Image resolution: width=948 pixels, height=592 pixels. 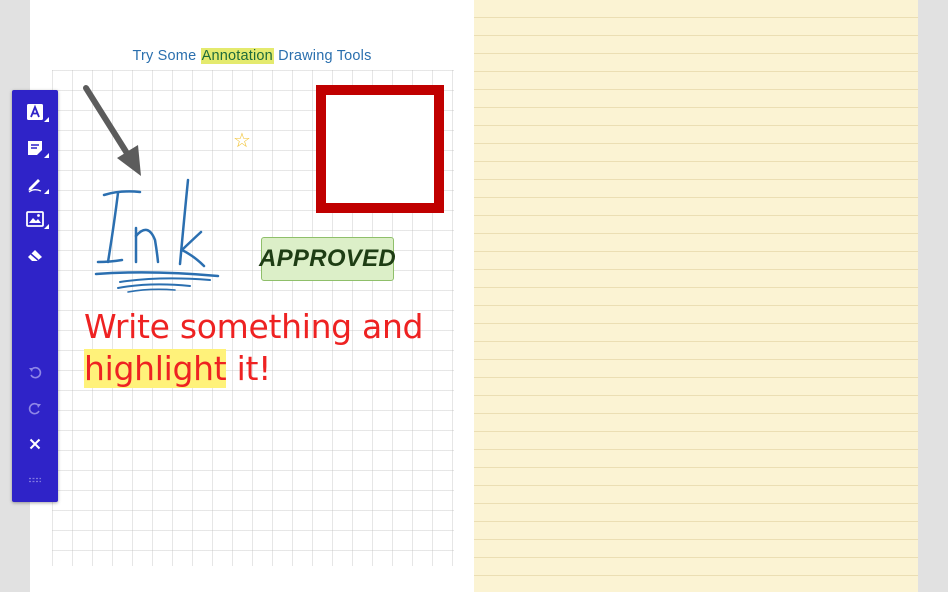 I want to click on pen-tool-button, so click(x=35, y=184).